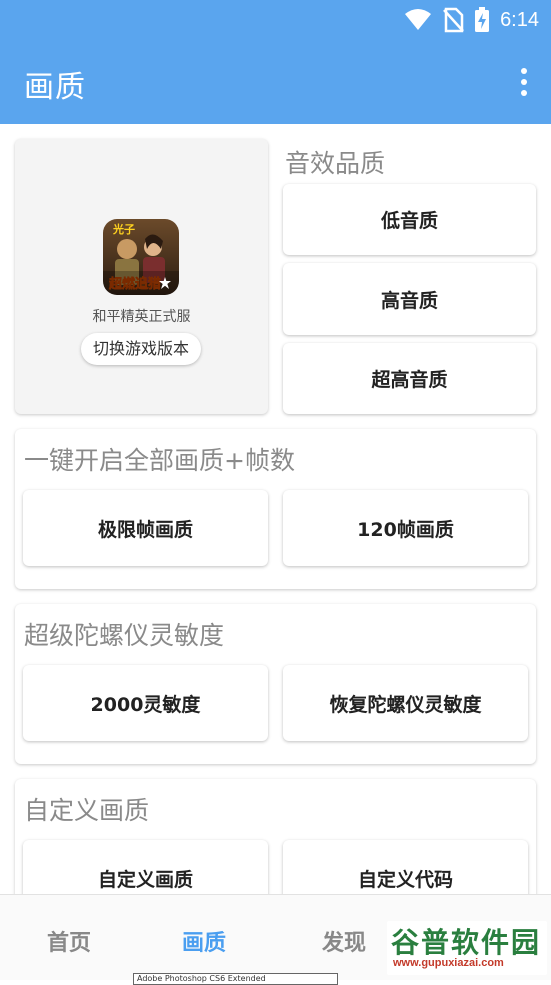  Describe the element at coordinates (141, 257) in the screenshot. I see `game-icon: 光子 超燃追猎` at that location.